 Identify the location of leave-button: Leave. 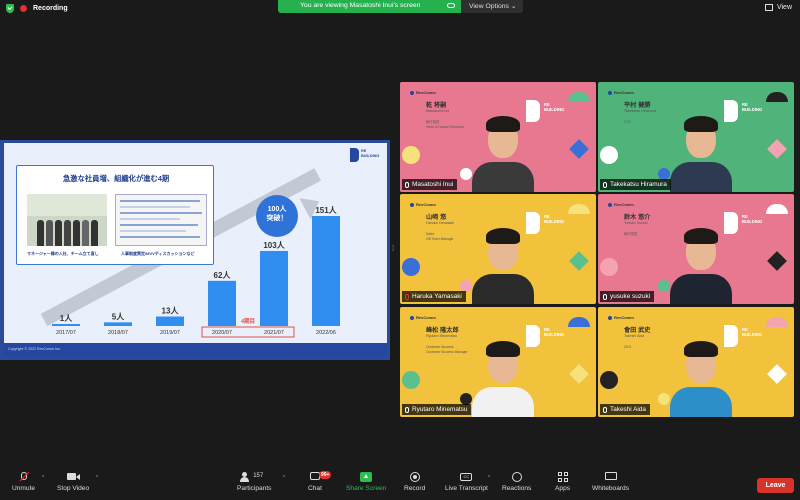
(775, 485).